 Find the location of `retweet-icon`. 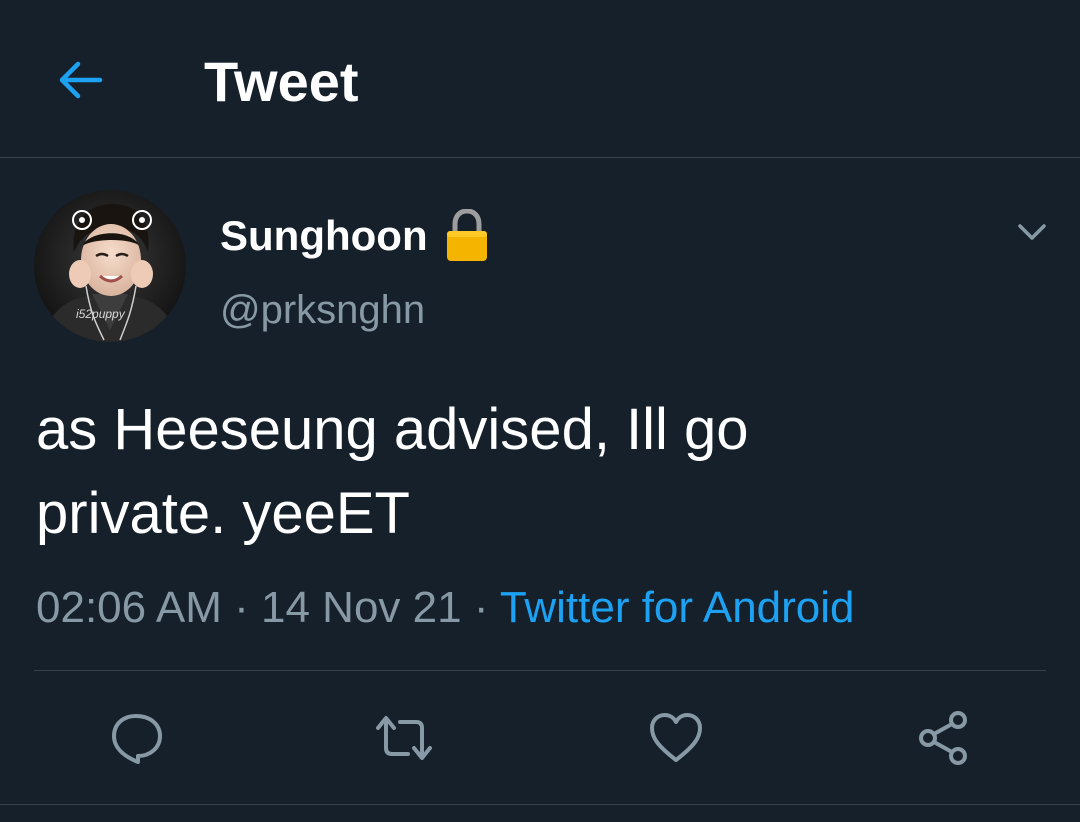

retweet-icon is located at coordinates (404, 738).